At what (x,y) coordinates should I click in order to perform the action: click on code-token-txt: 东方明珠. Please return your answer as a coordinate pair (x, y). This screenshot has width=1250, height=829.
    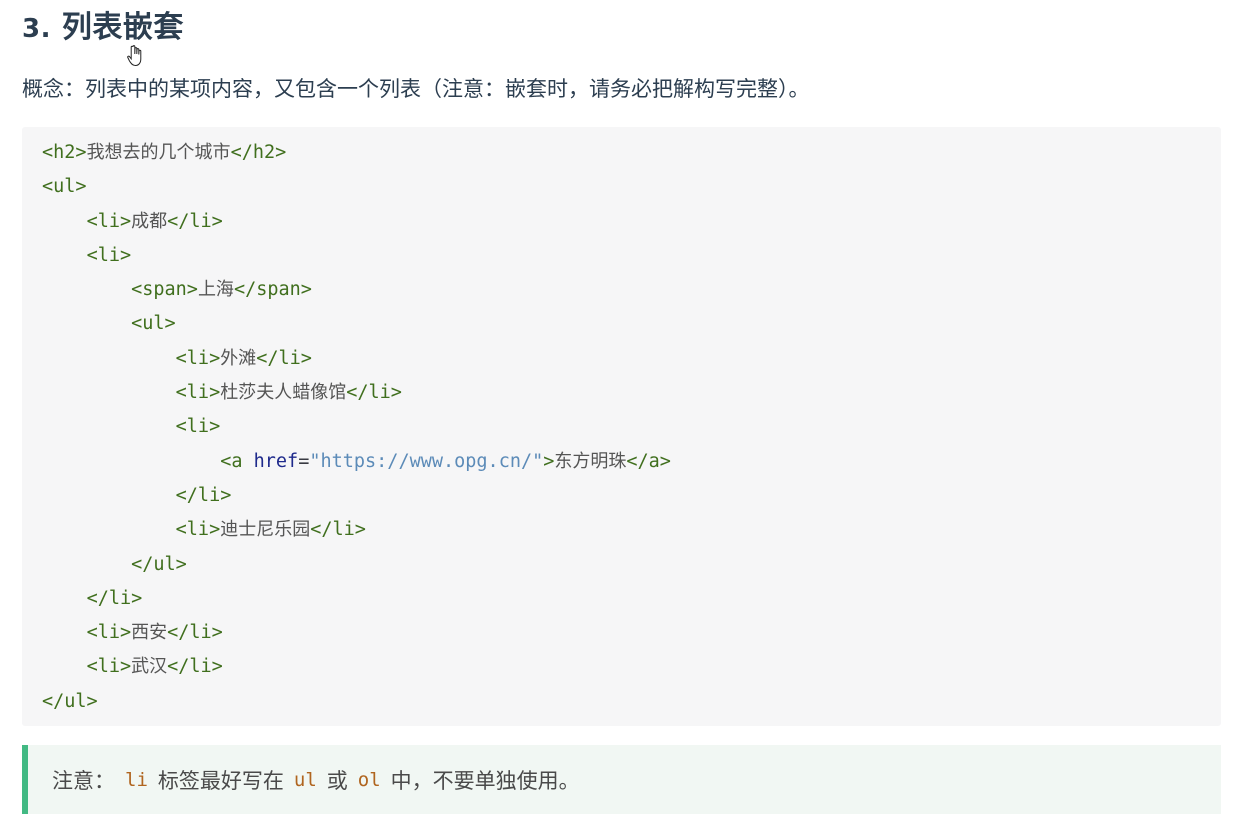
    Looking at the image, I should click on (590, 461).